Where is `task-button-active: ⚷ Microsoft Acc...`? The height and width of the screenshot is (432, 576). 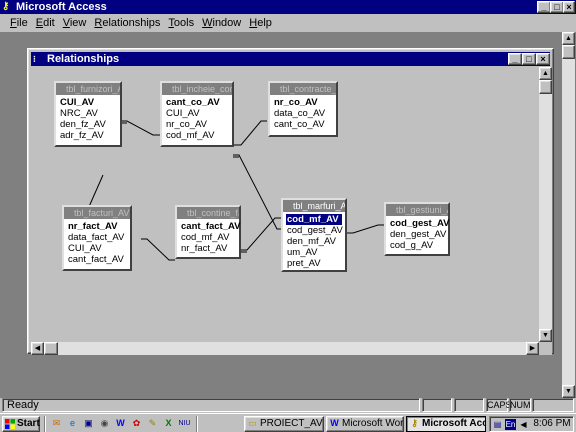
task-button-active: ⚷ Microsoft Acc... is located at coordinates (446, 424).